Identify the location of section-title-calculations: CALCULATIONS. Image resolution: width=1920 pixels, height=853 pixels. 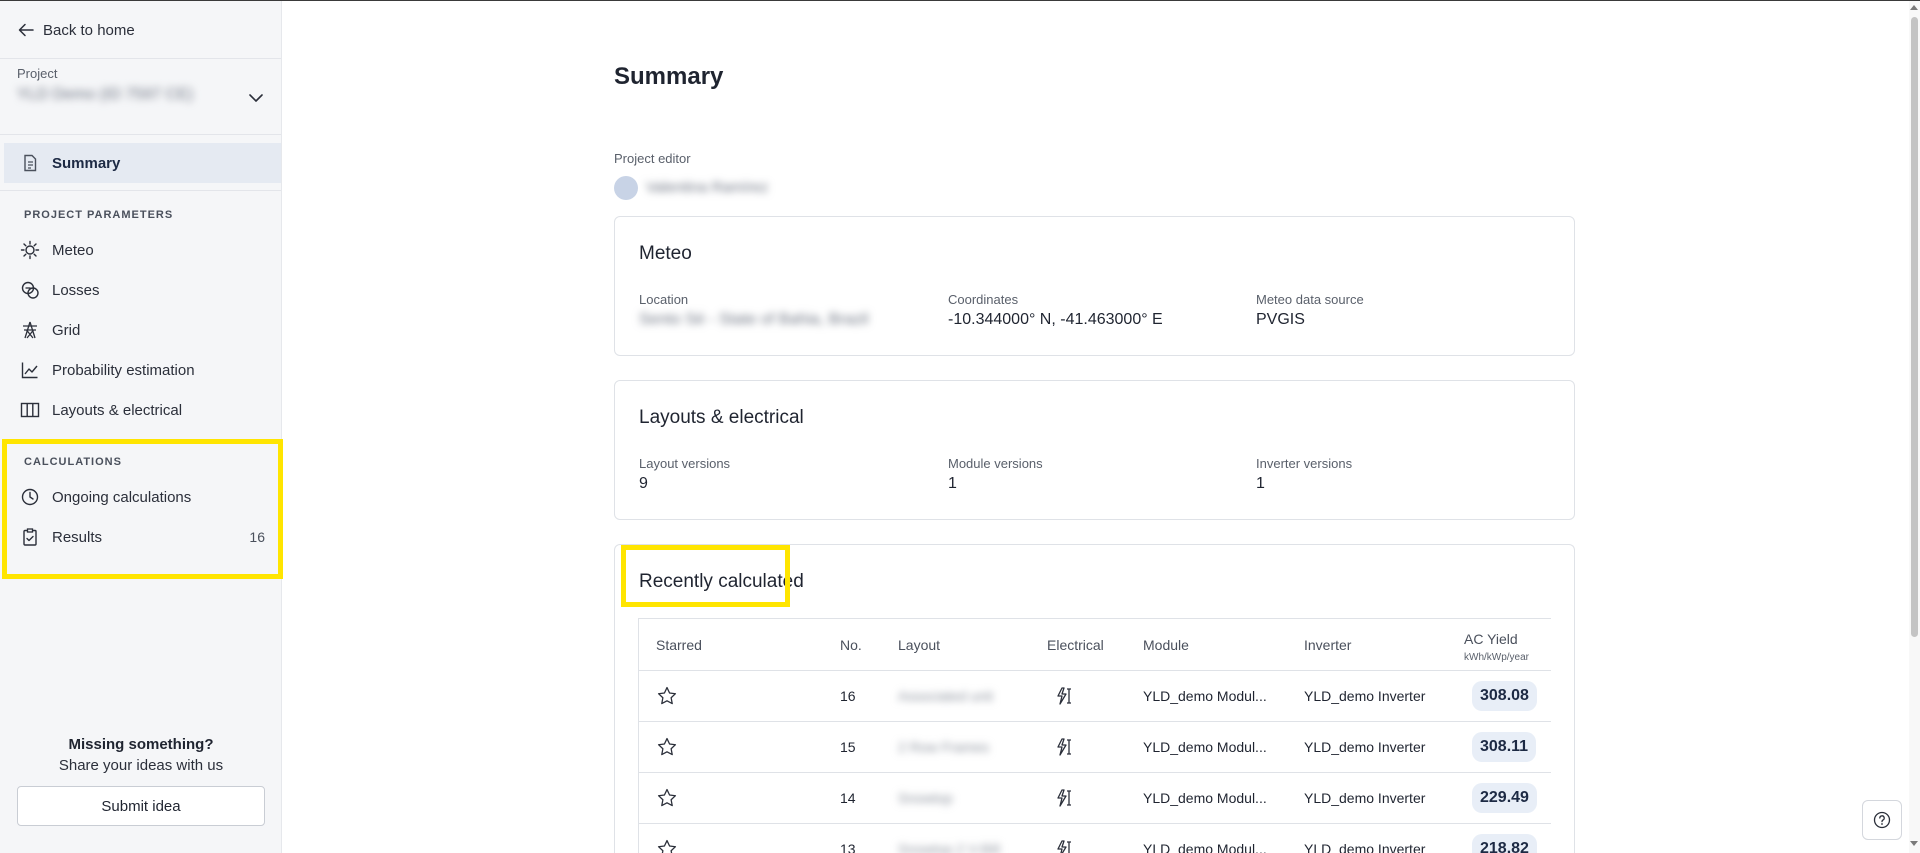
(73, 462).